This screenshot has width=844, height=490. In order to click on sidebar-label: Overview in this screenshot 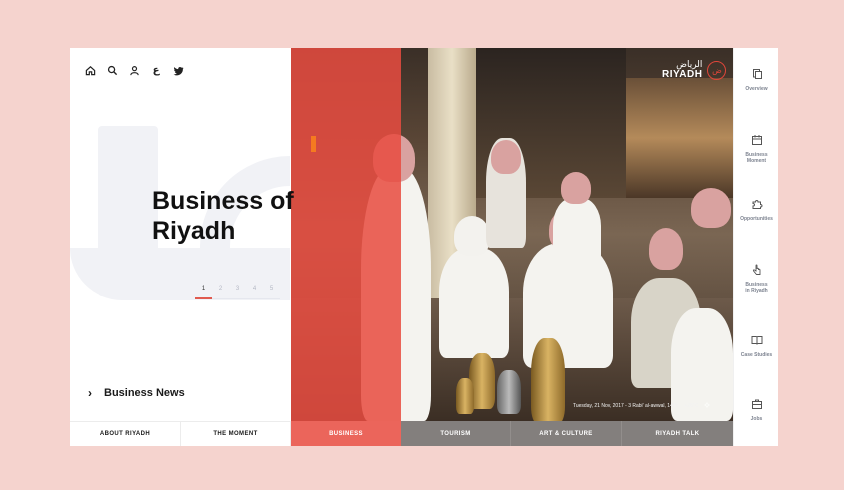, I will do `click(756, 89)`.